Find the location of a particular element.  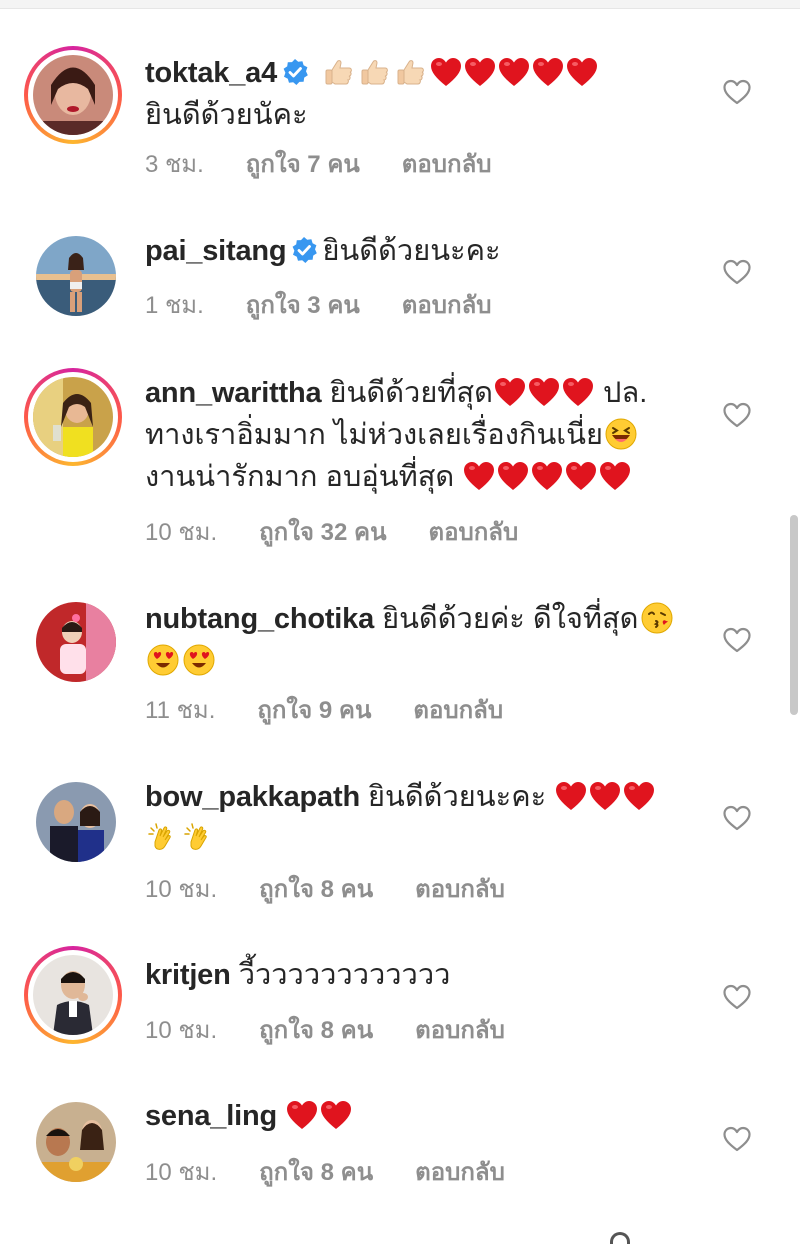

comment-body: pai_sitang ยินดีด้วยนะคะ is located at coordinates (420, 251).